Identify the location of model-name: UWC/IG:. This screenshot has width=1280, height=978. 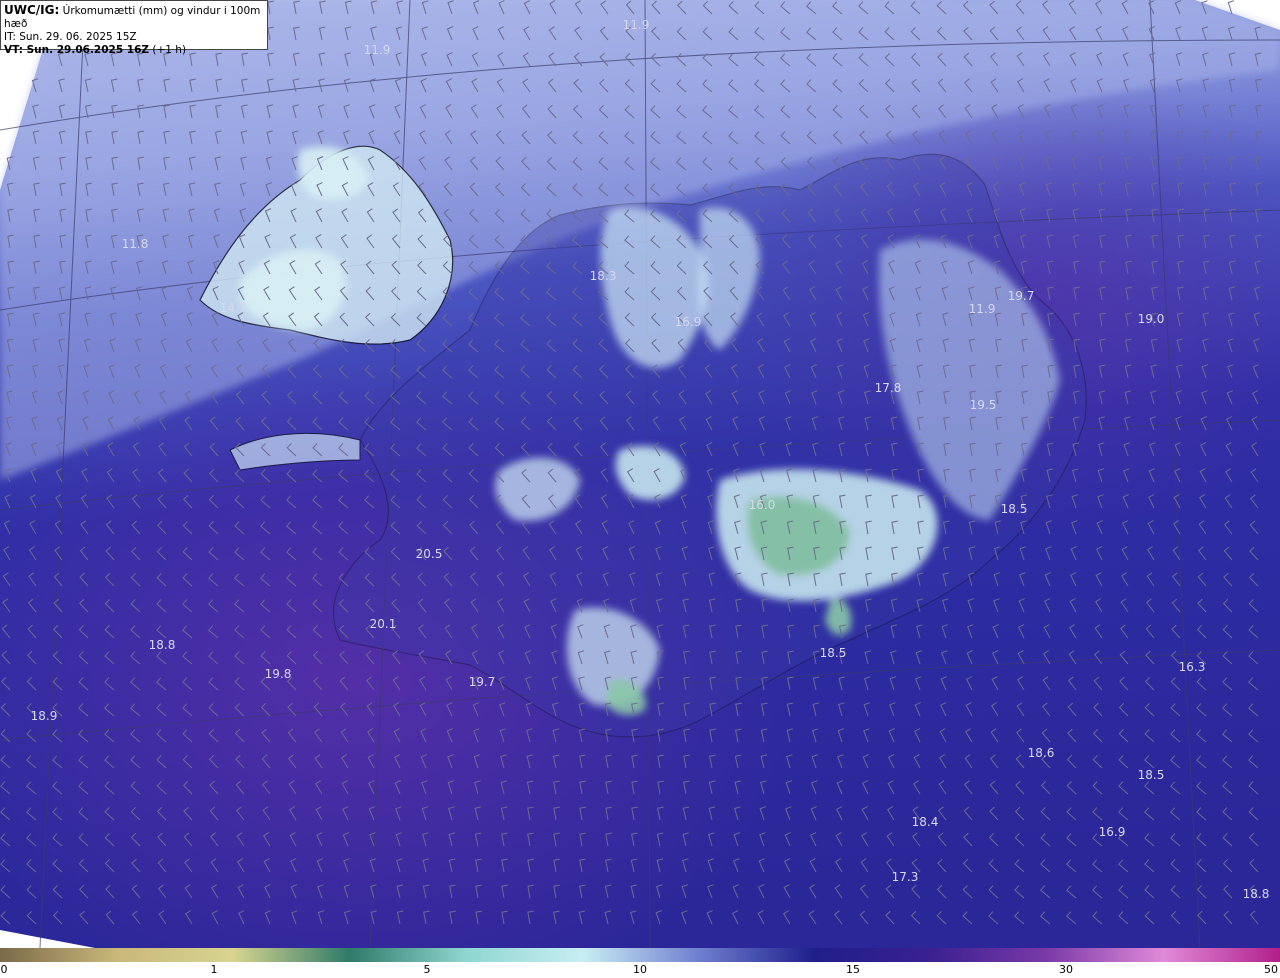
(32, 10).